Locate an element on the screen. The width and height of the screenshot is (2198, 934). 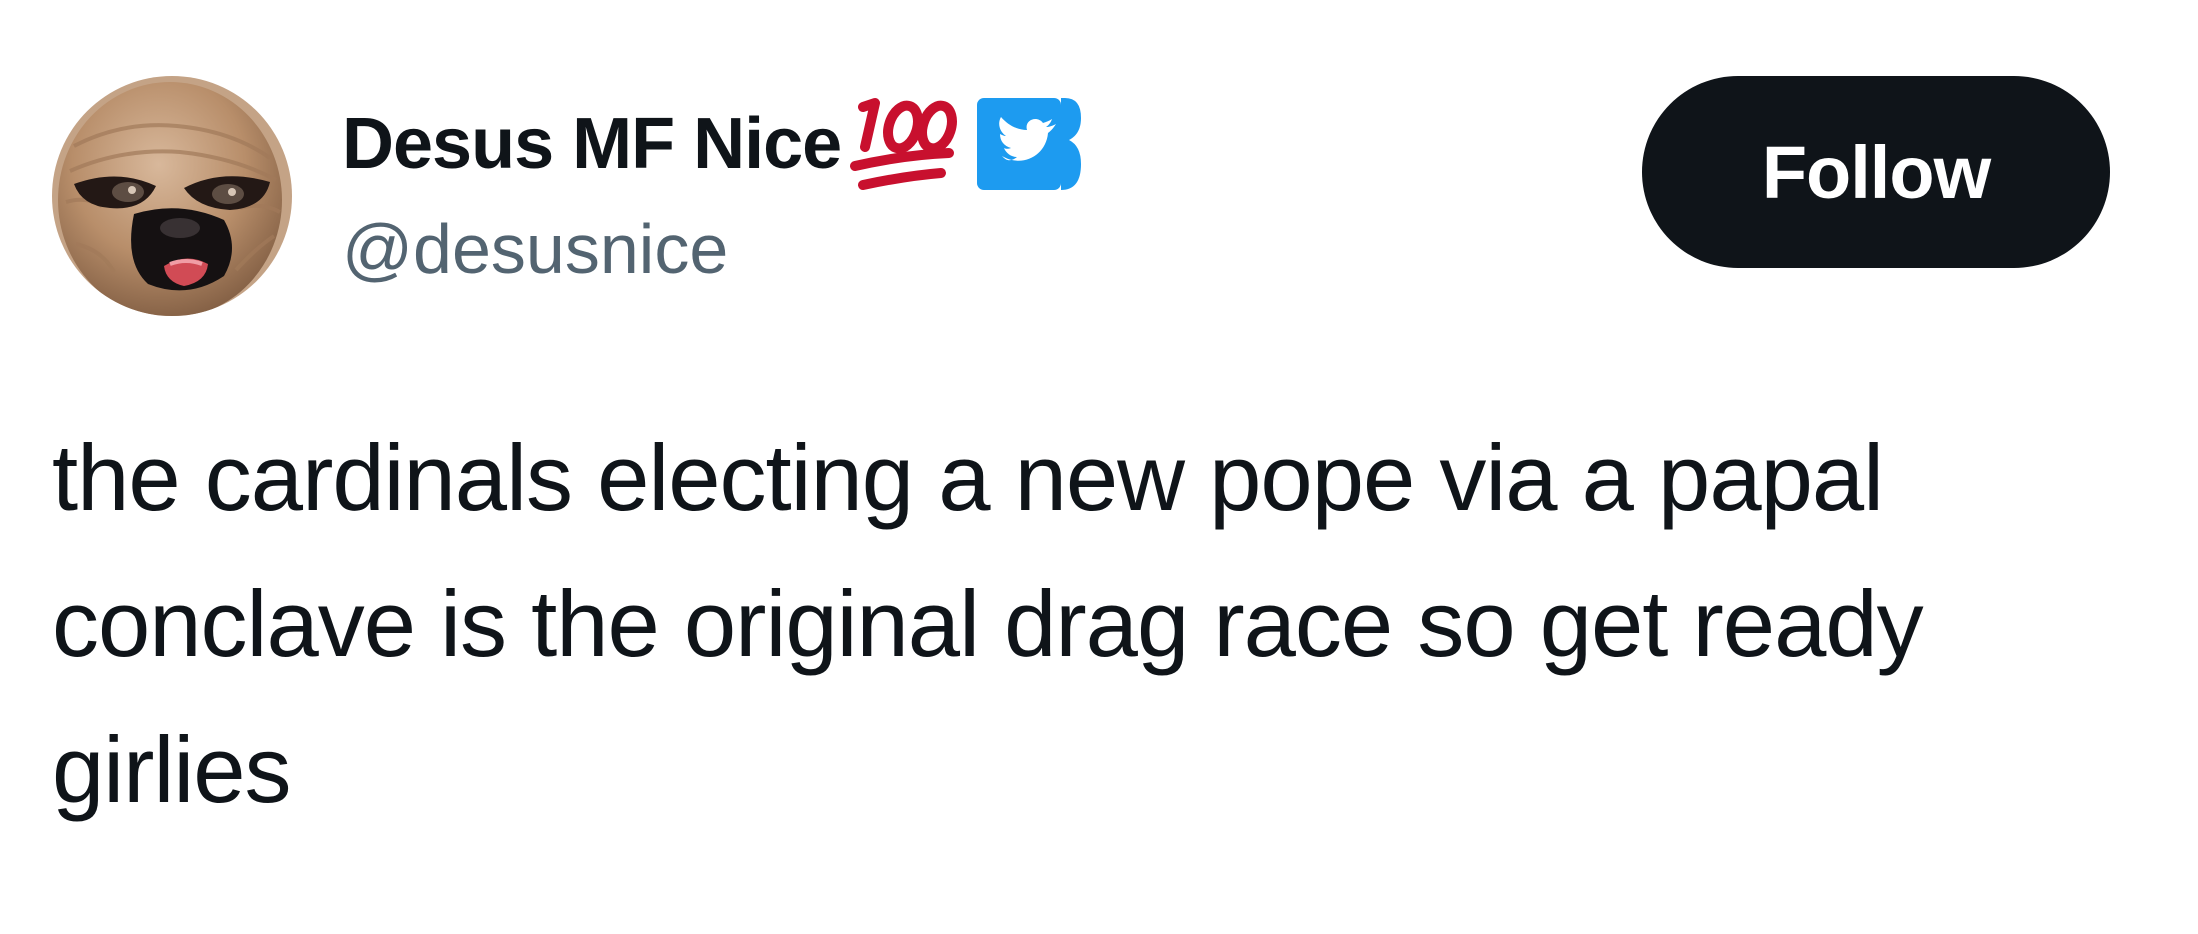
author-handle: @desusnice is located at coordinates (535, 249).